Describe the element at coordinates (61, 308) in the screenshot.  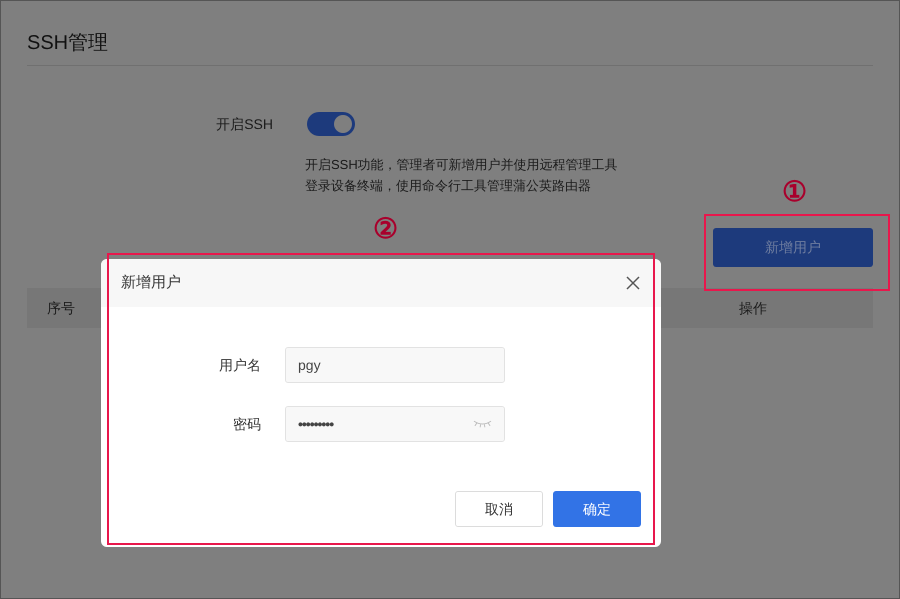
I see `column-header: 序号` at that location.